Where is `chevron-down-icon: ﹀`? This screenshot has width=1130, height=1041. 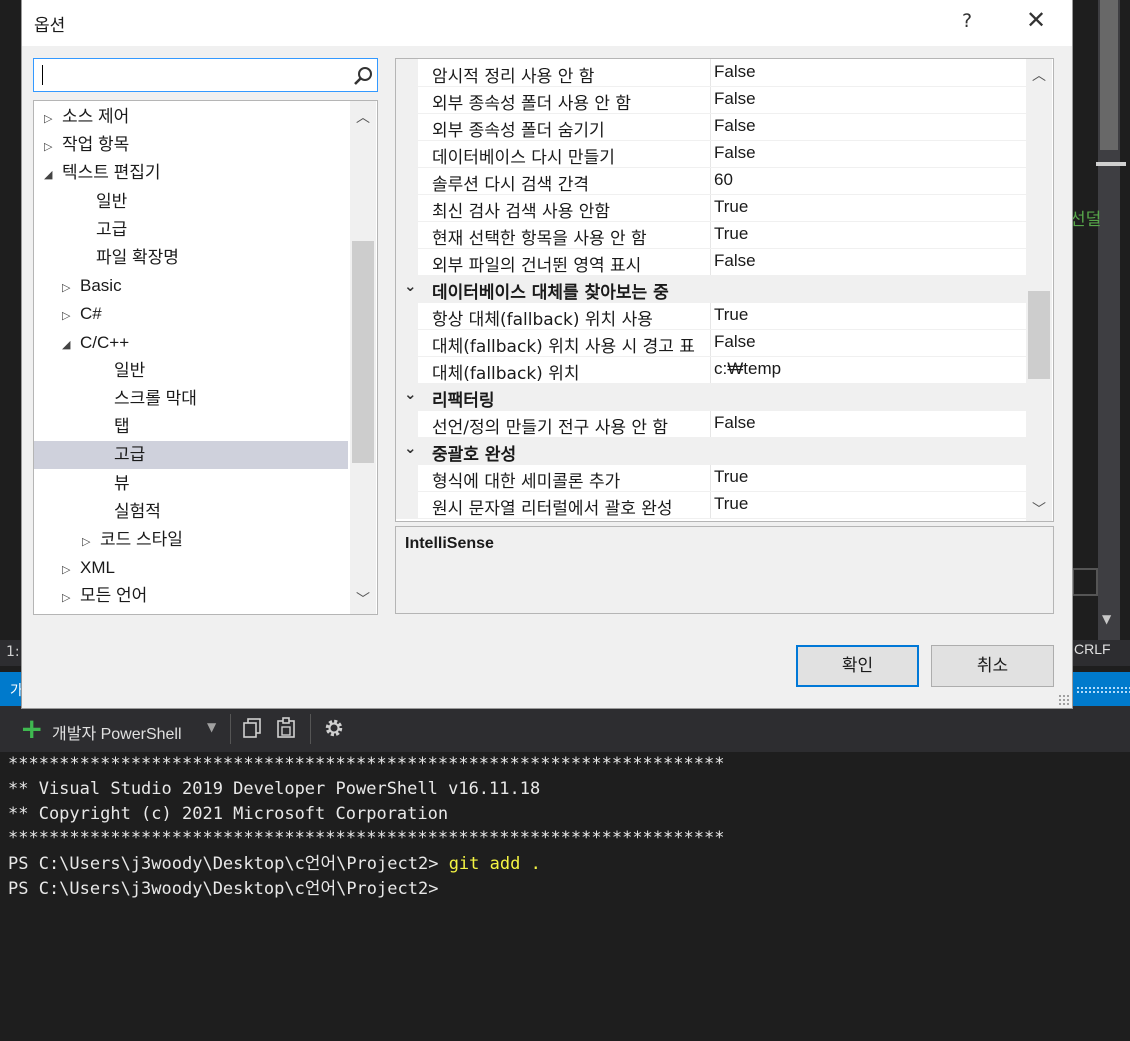 chevron-down-icon: ﹀ is located at coordinates (1039, 509).